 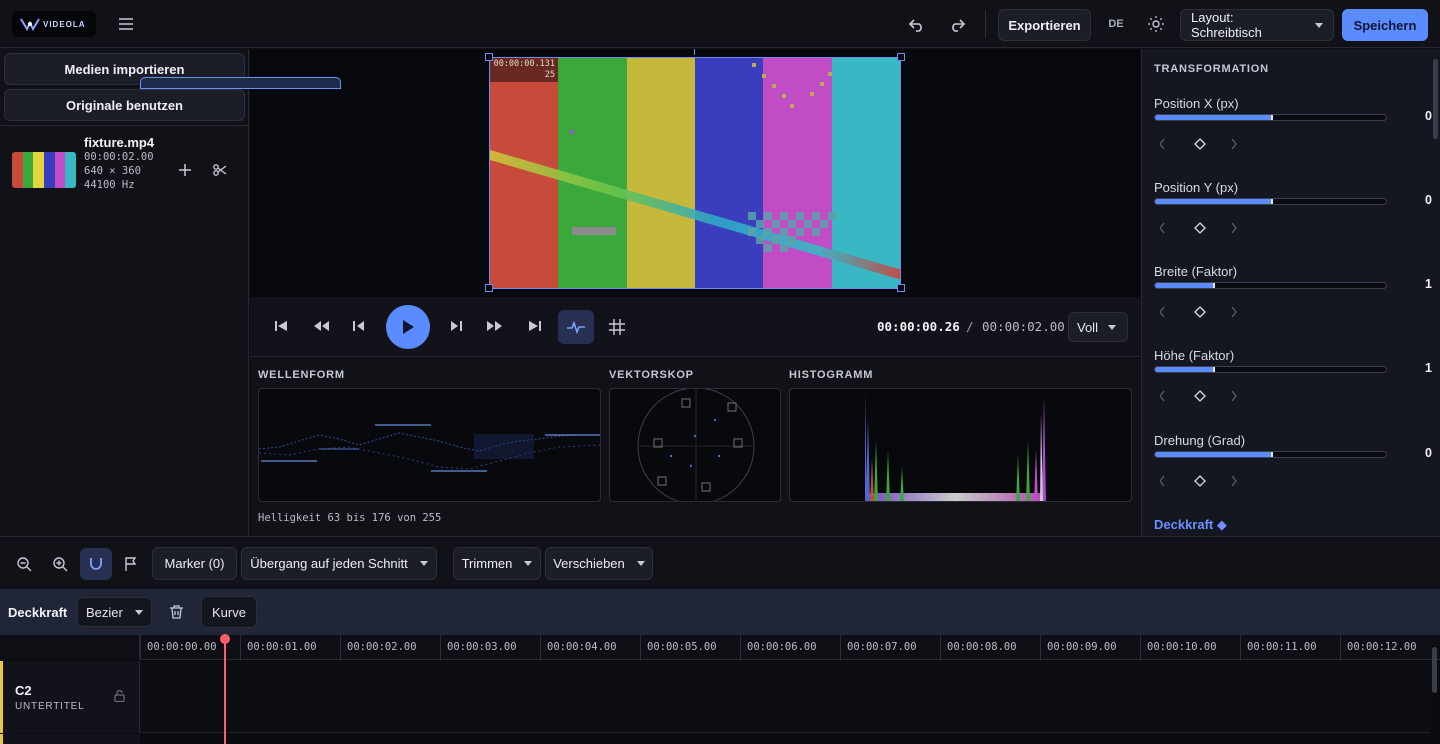 I want to click on pulse-icon, so click(x=576, y=327).